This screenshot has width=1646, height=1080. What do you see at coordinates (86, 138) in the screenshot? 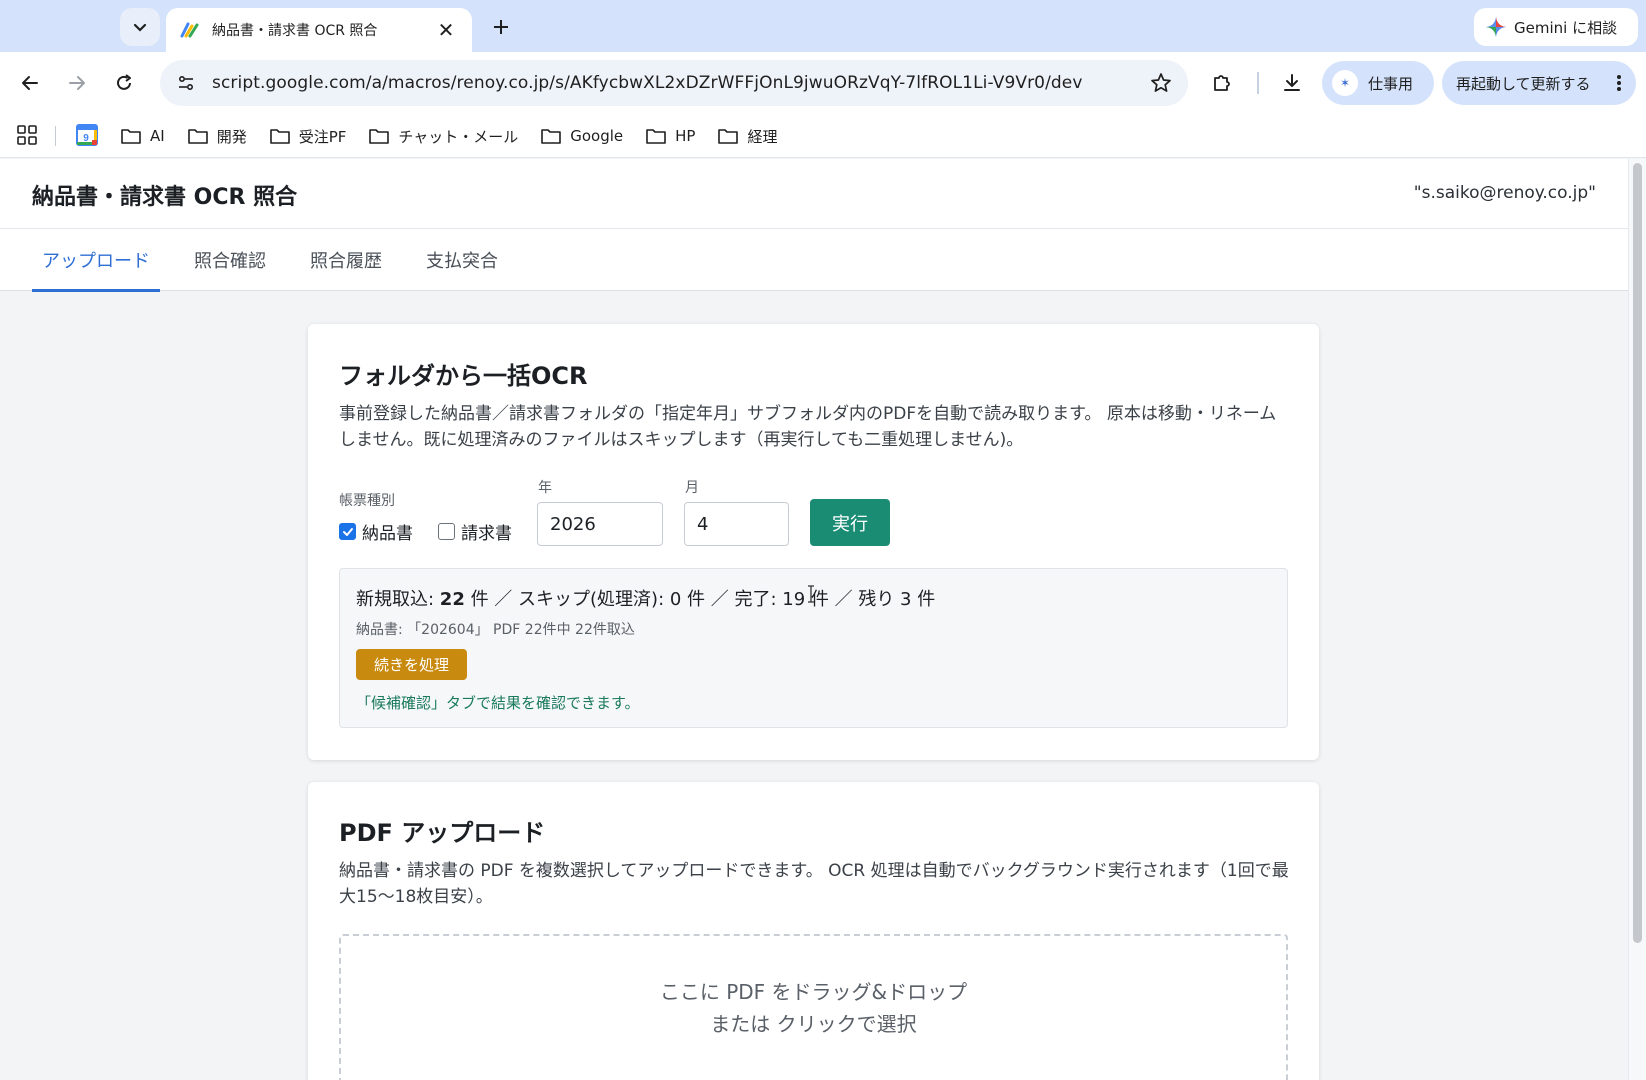
I see `svg-text: 9` at bounding box center [86, 138].